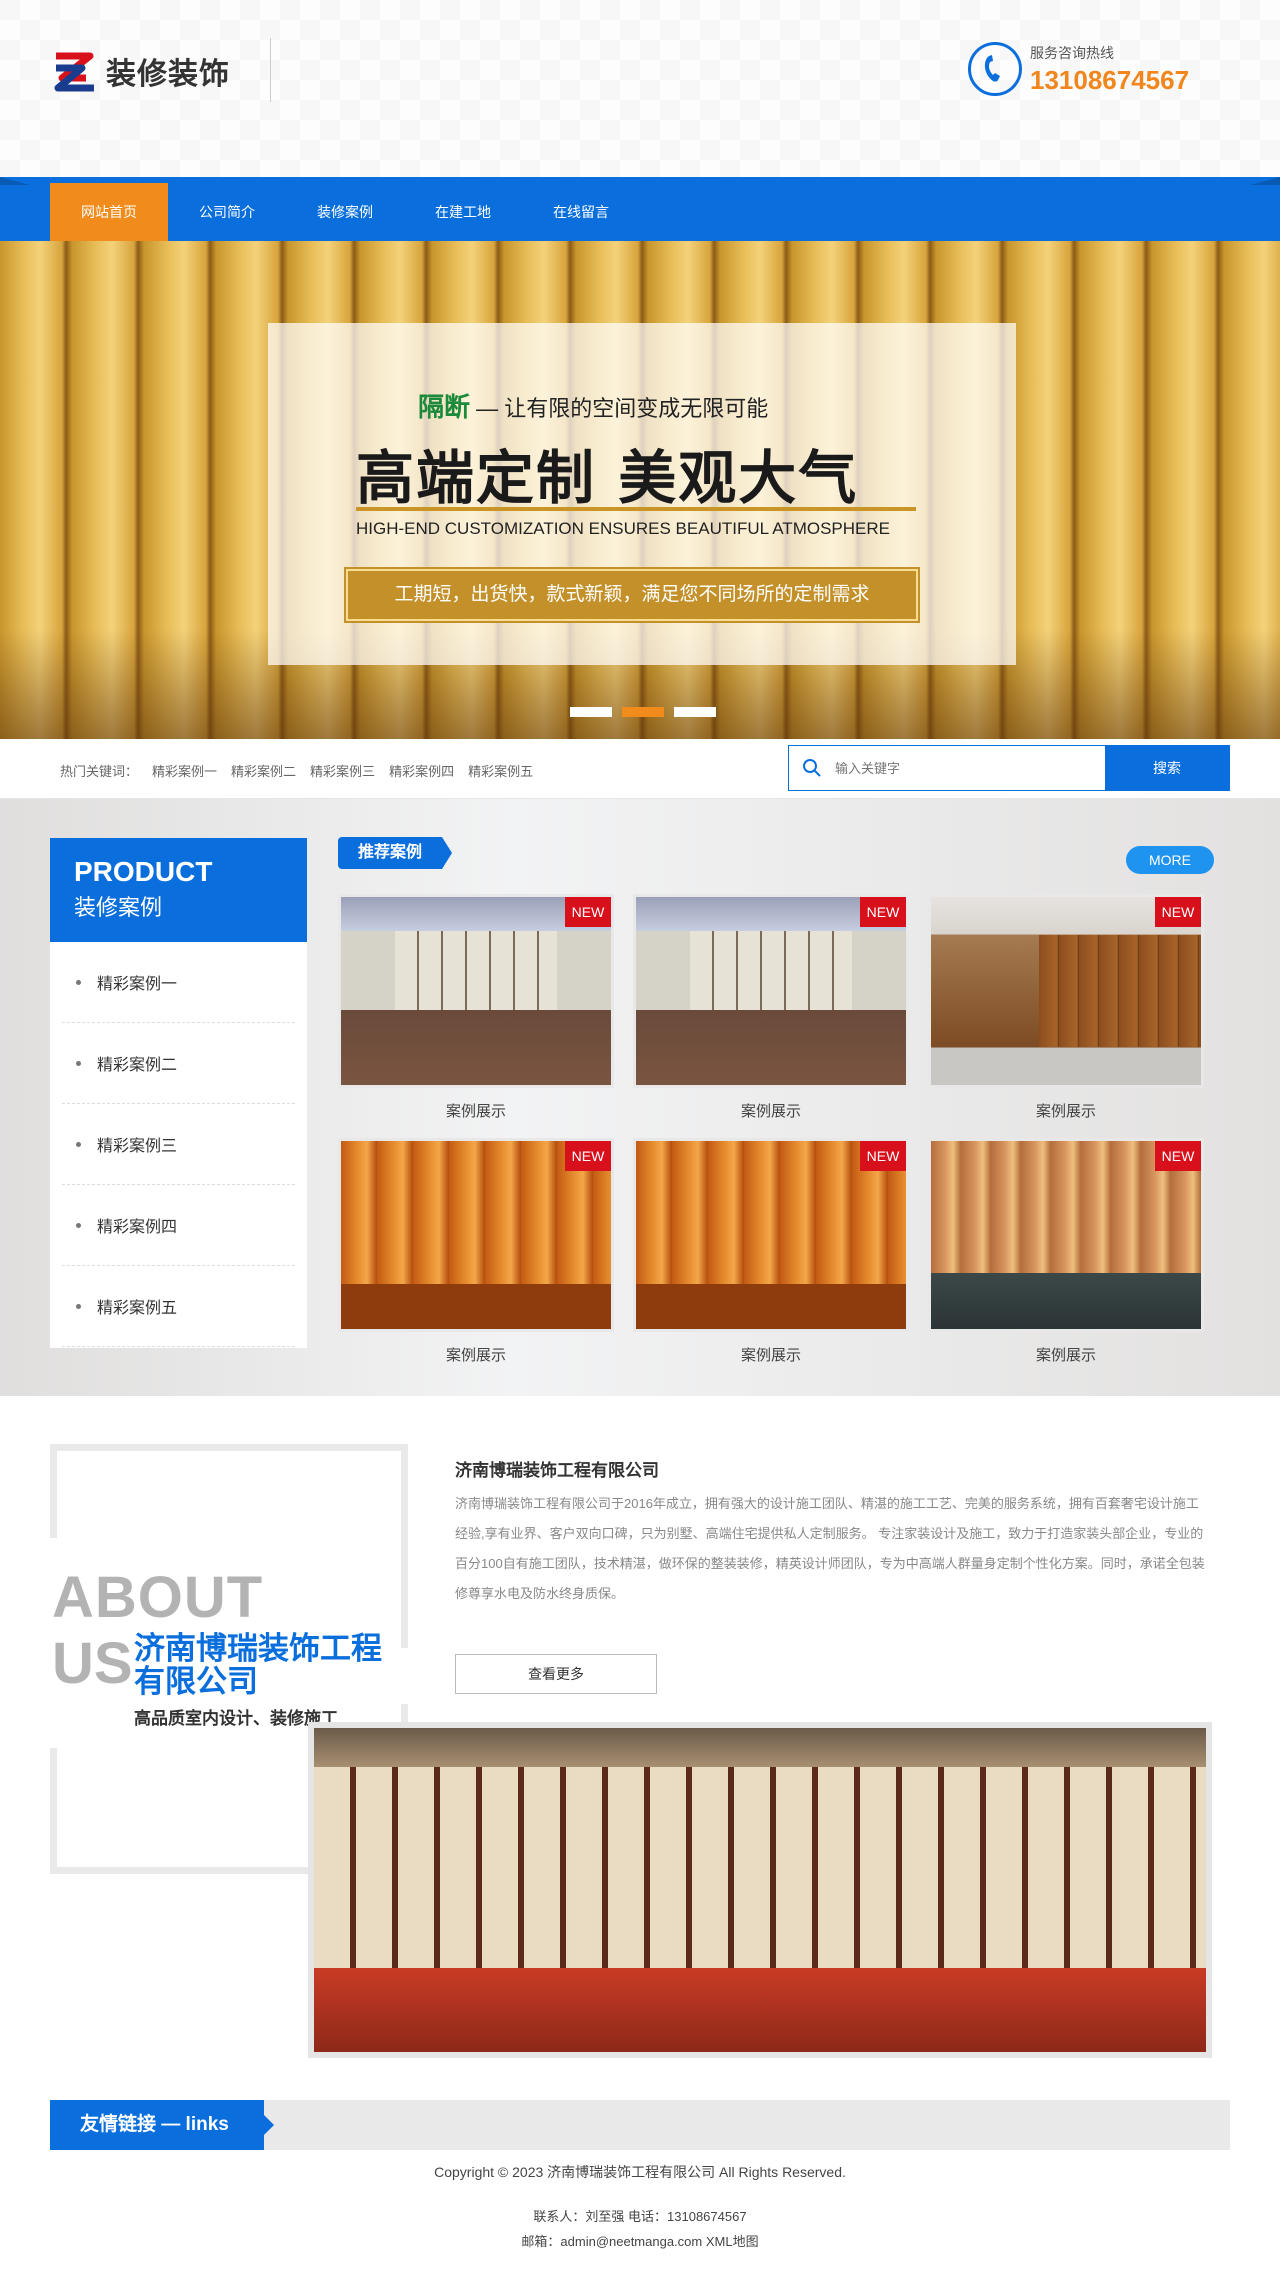  What do you see at coordinates (1109, 80) in the screenshot?
I see `hotline-number: 13108674567` at bounding box center [1109, 80].